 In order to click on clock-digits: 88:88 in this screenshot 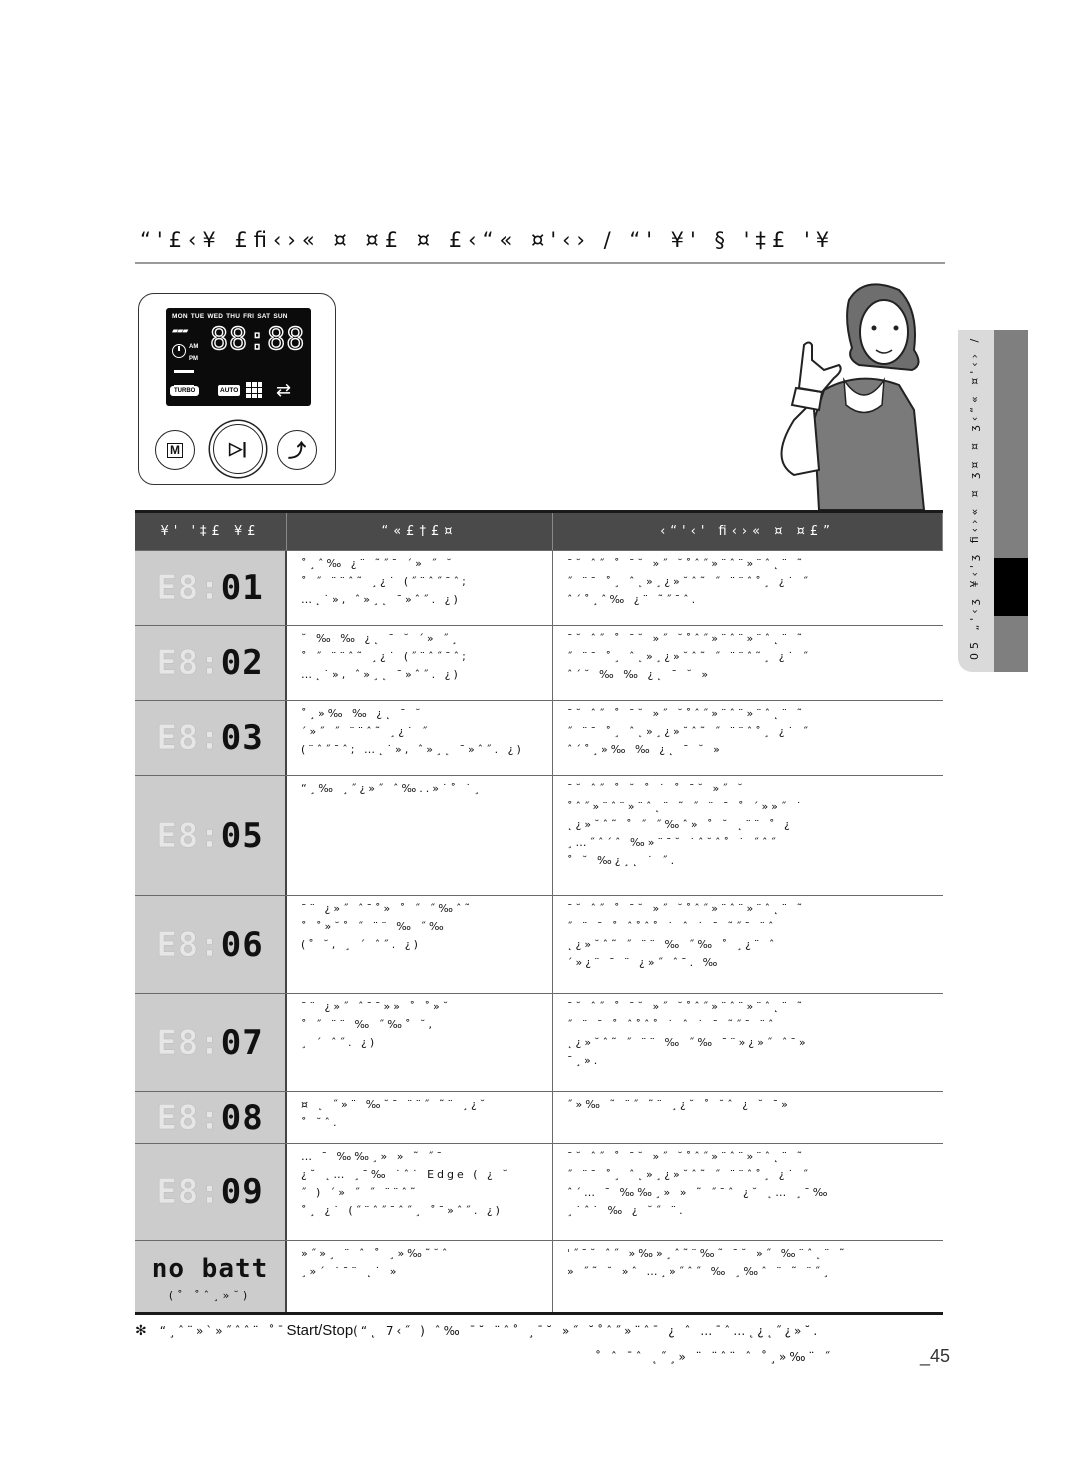, I will do `click(257, 339)`.